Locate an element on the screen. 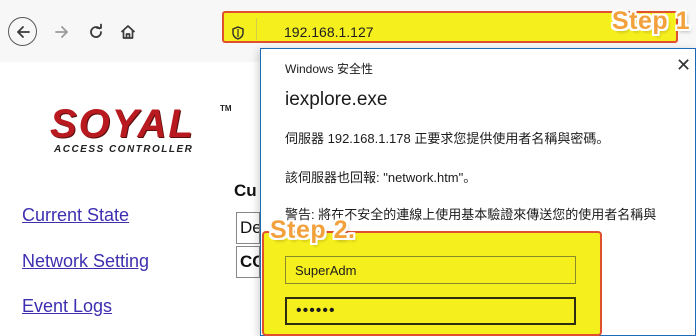 The image size is (696, 336). password-input is located at coordinates (430, 311).